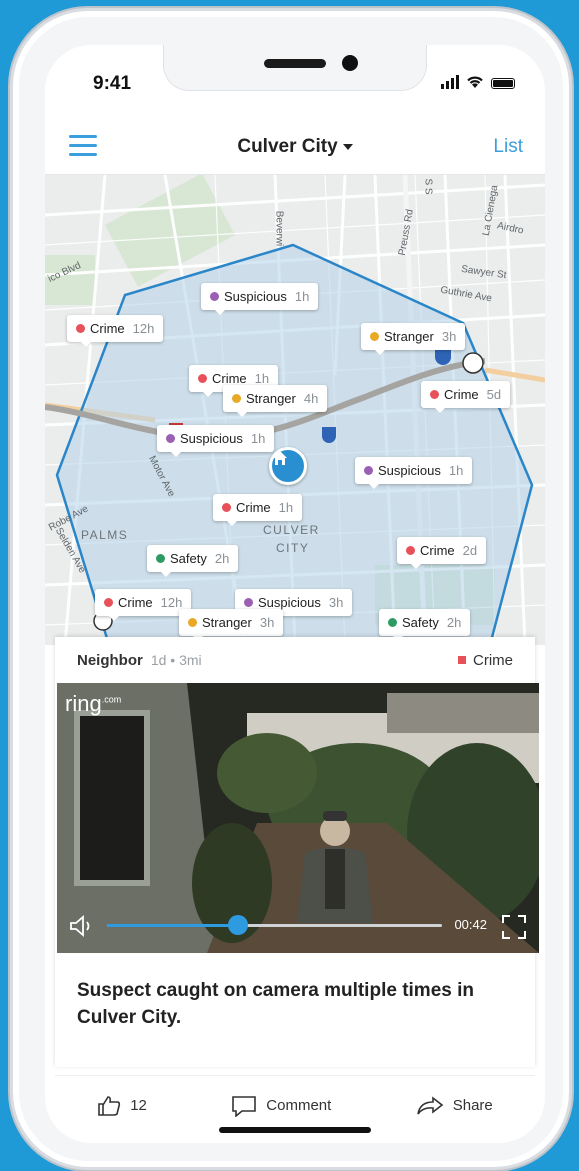 This screenshot has width=579, height=1171. I want to click on comment-button: Comment, so click(281, 1106).